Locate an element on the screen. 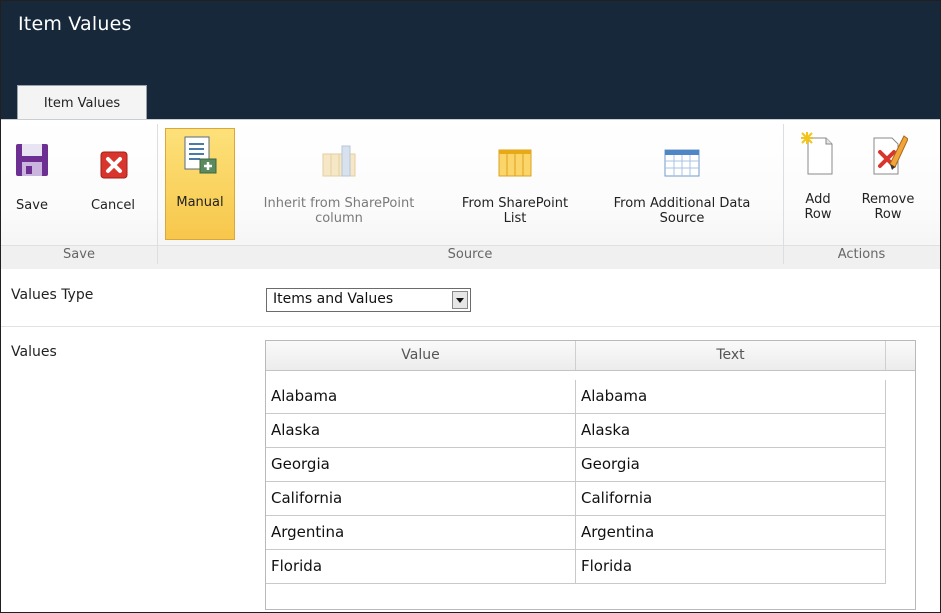 The width and height of the screenshot is (941, 613). value-cell: California is located at coordinates (421, 498).